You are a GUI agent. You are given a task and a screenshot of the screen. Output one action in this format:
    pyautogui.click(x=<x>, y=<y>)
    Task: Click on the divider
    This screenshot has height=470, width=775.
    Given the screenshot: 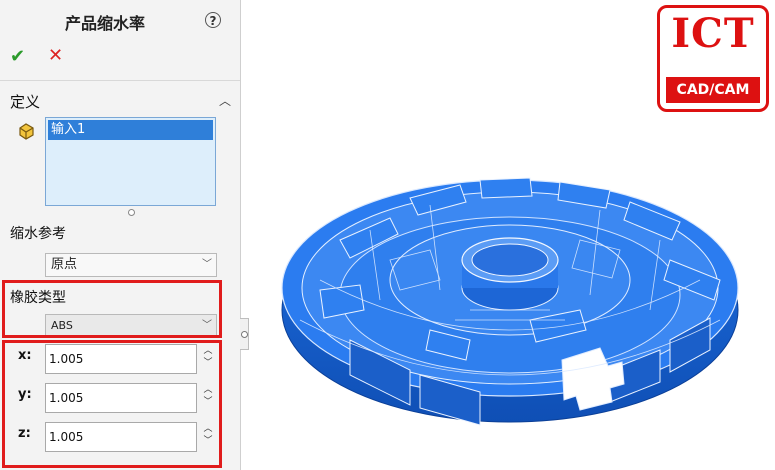 What is the action you would take?
    pyautogui.click(x=120, y=80)
    